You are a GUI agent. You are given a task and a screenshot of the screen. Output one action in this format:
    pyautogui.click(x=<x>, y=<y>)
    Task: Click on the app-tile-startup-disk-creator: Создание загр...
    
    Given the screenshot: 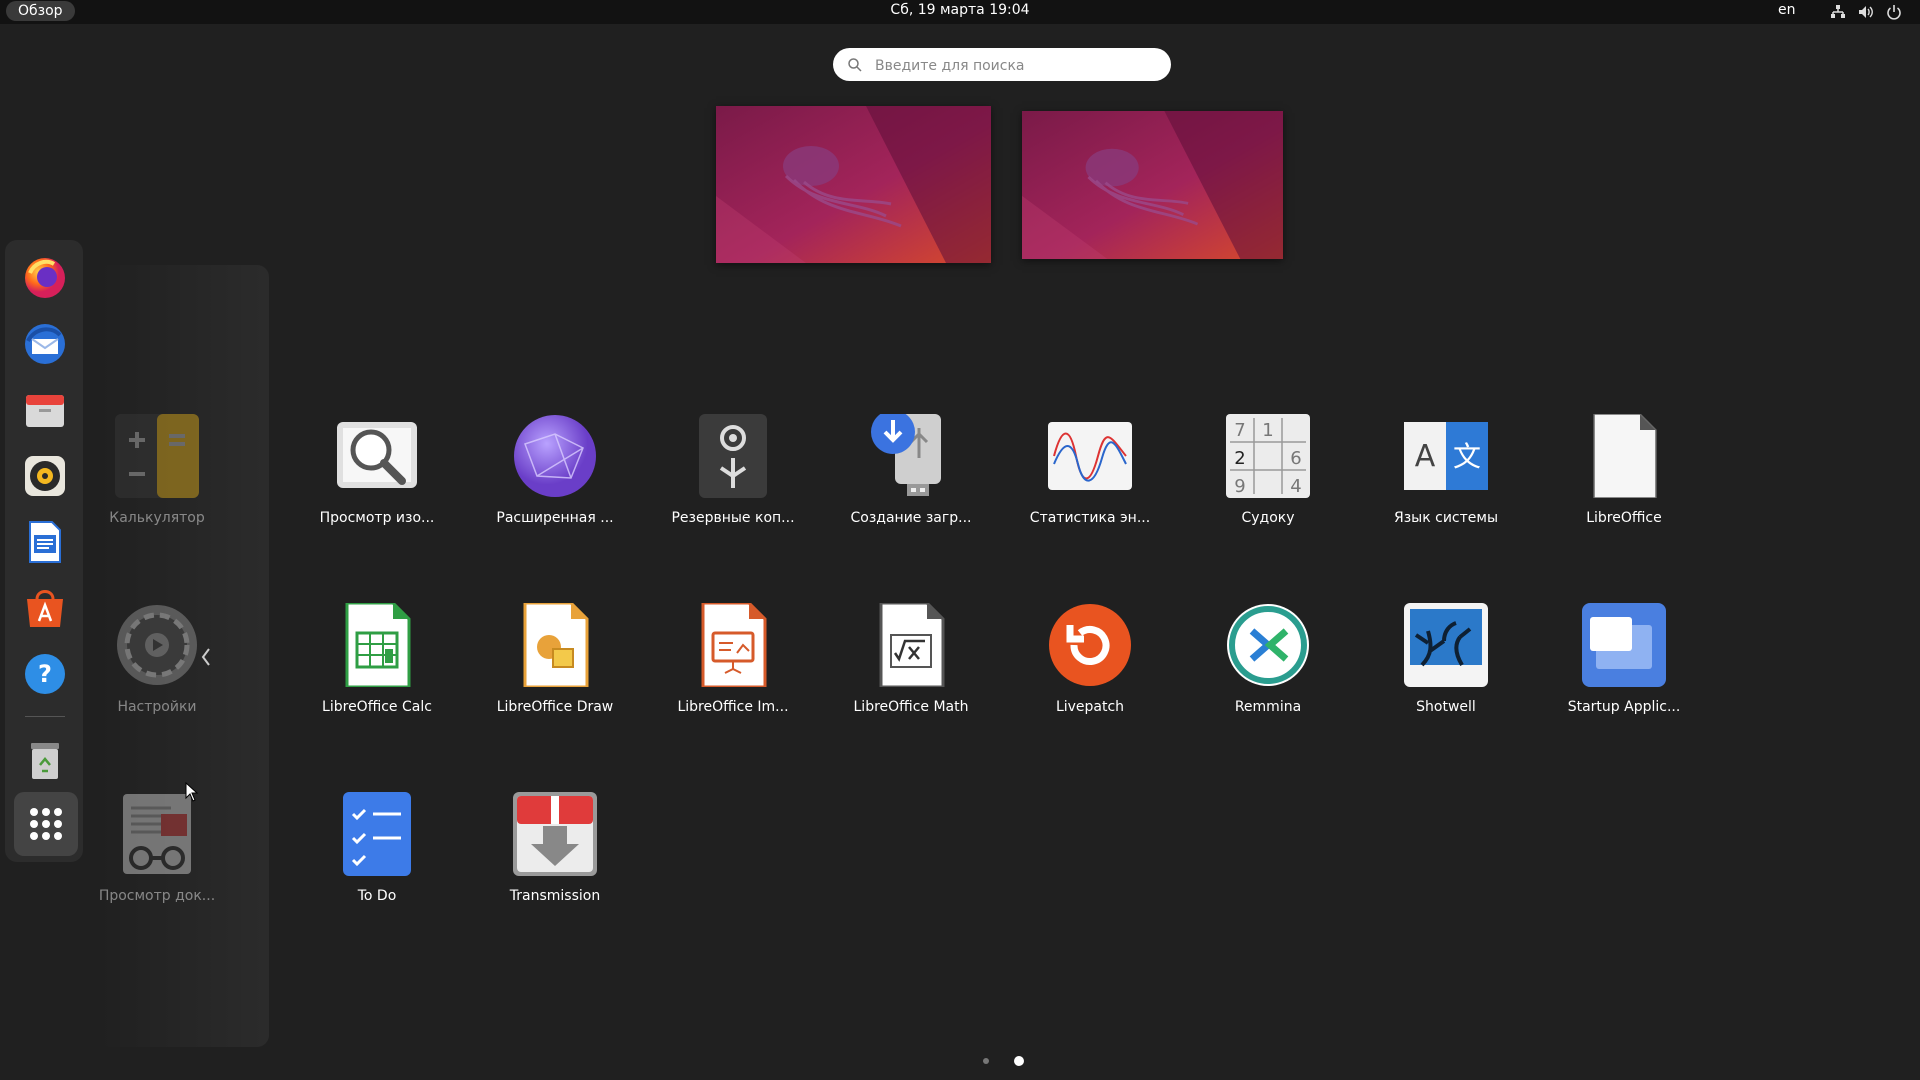 What is the action you would take?
    pyautogui.click(x=911, y=489)
    